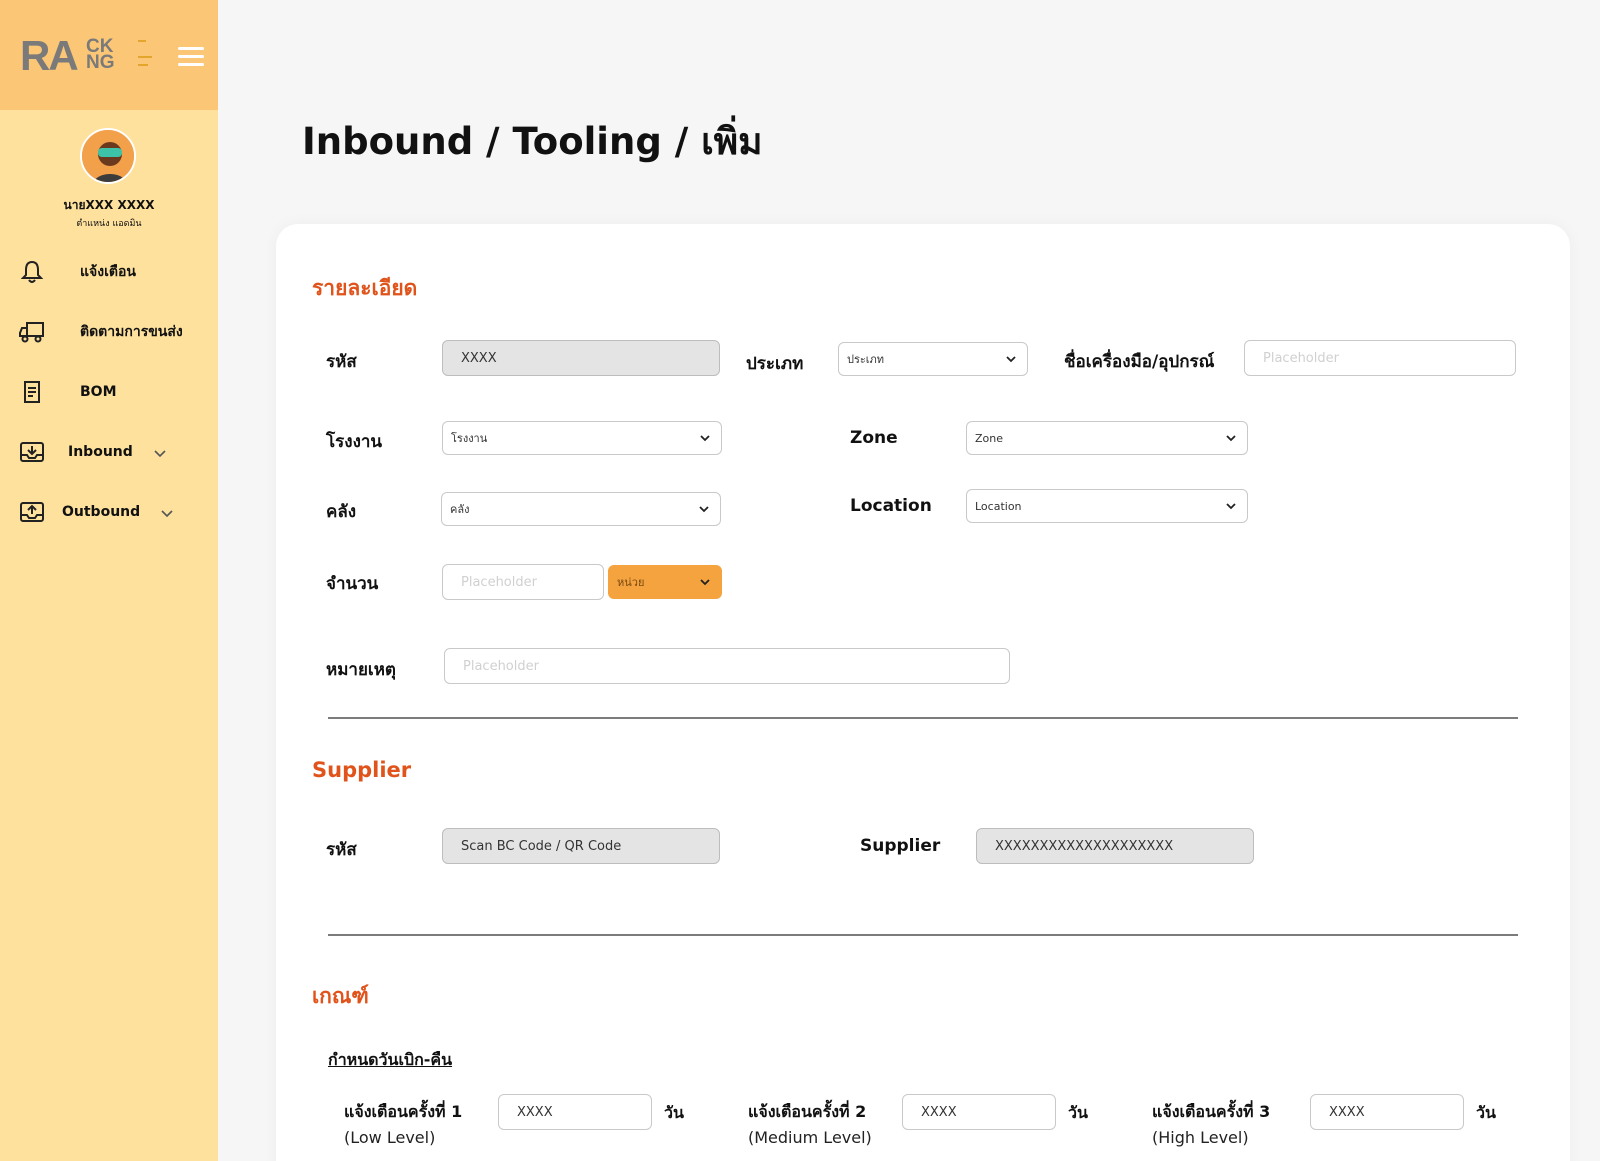 The height and width of the screenshot is (1161, 1600). I want to click on warehouse-select: คลัง, so click(581, 509).